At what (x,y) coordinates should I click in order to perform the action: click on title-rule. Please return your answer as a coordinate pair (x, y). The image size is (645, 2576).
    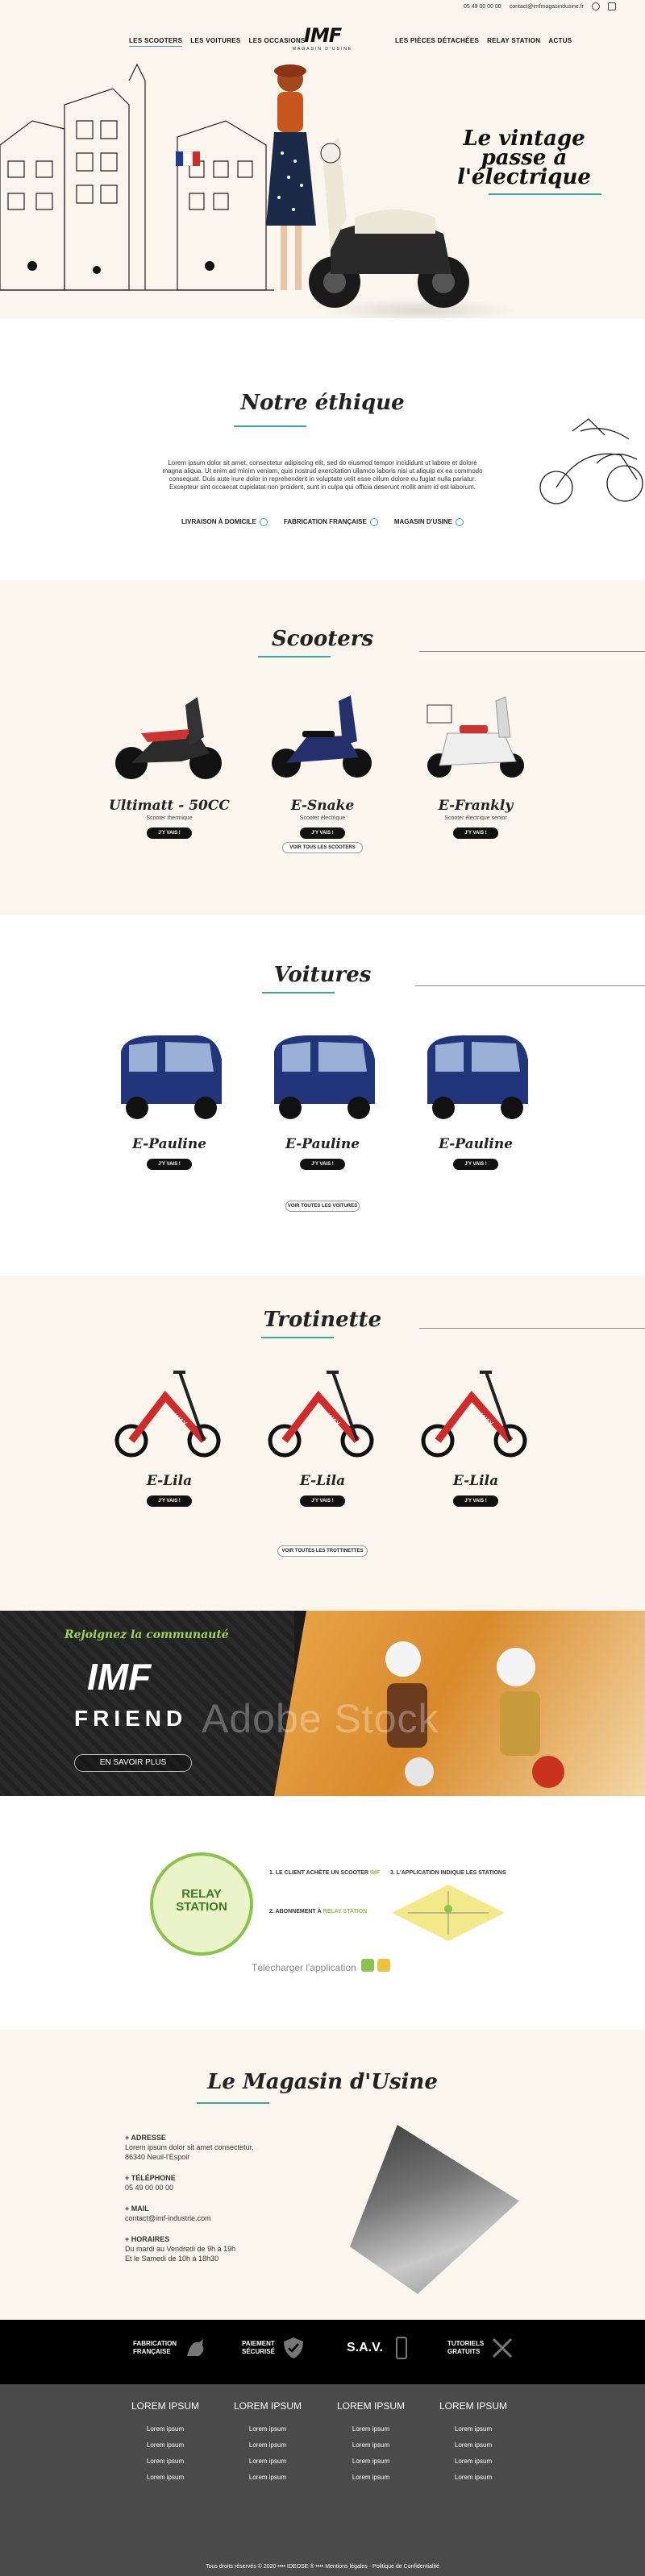
    Looking at the image, I should click on (532, 651).